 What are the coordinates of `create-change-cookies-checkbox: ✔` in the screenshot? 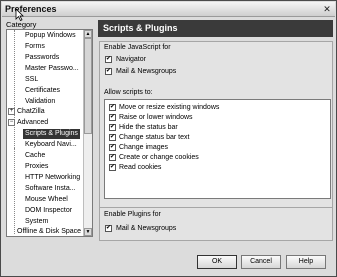 It's located at (112, 157).